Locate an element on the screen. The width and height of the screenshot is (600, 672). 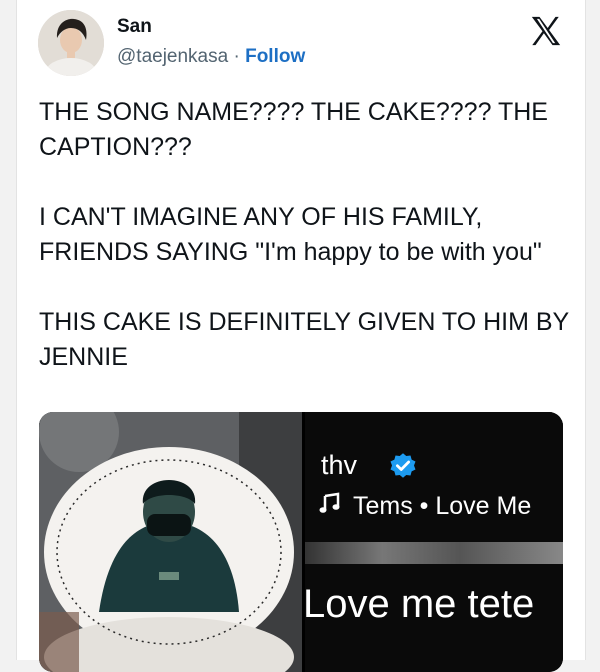
avatar-photo is located at coordinates (71, 43).